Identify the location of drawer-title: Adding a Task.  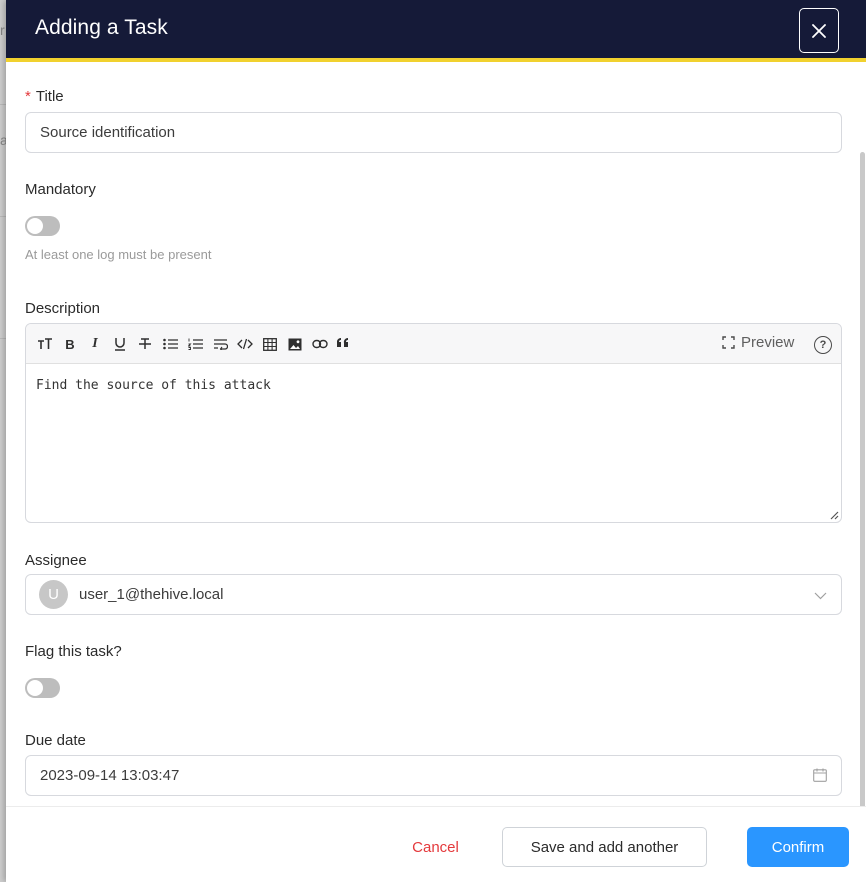
(101, 27).